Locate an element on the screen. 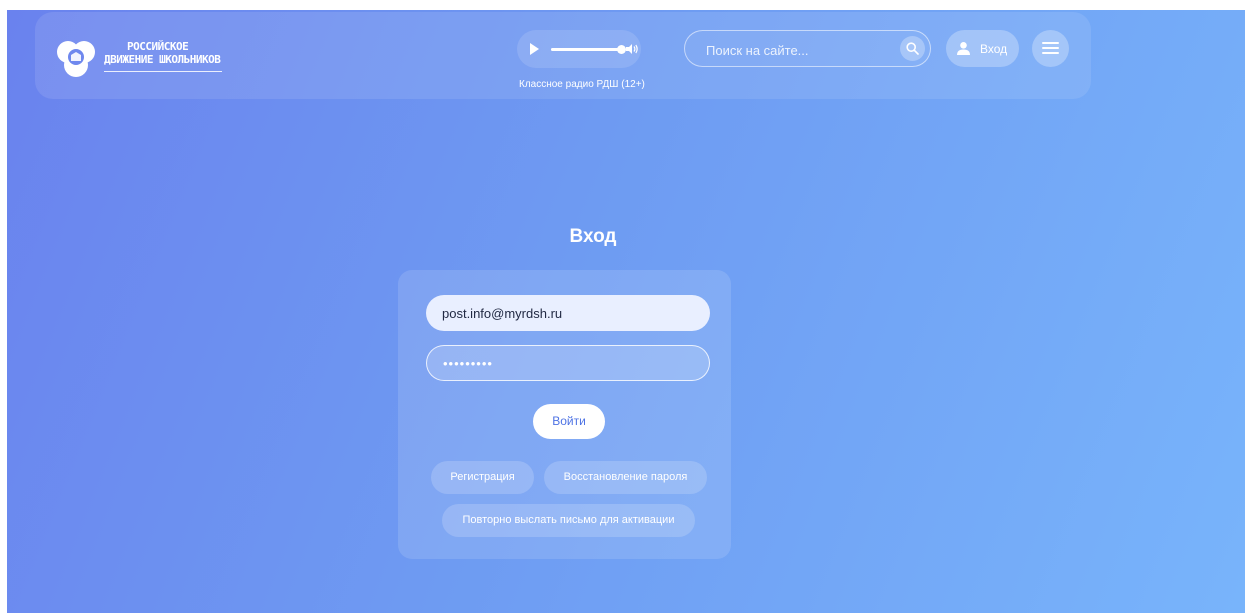 The width and height of the screenshot is (1245, 613). radio-progress-slider is located at coordinates (589, 49).